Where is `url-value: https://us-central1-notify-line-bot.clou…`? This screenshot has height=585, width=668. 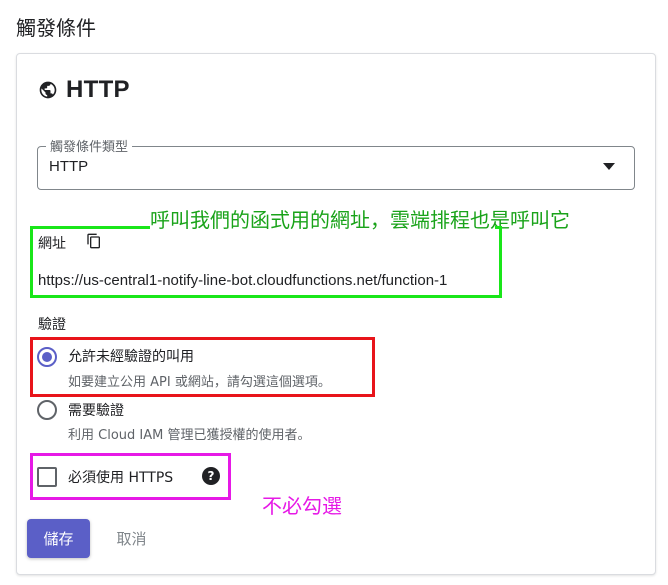 url-value: https://us-central1-notify-line-bot.clou… is located at coordinates (243, 280).